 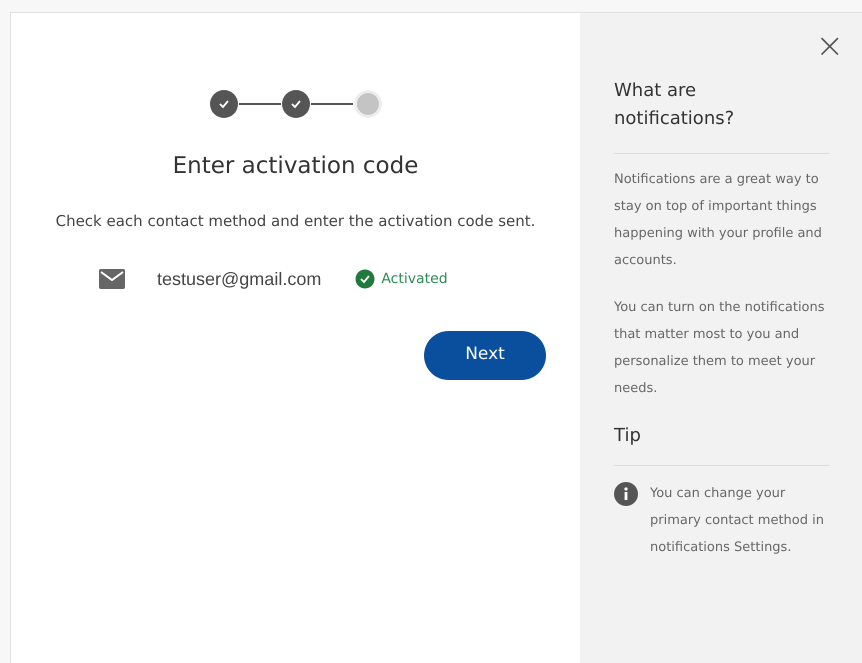 I want to click on envelope-icon, so click(x=112, y=279).